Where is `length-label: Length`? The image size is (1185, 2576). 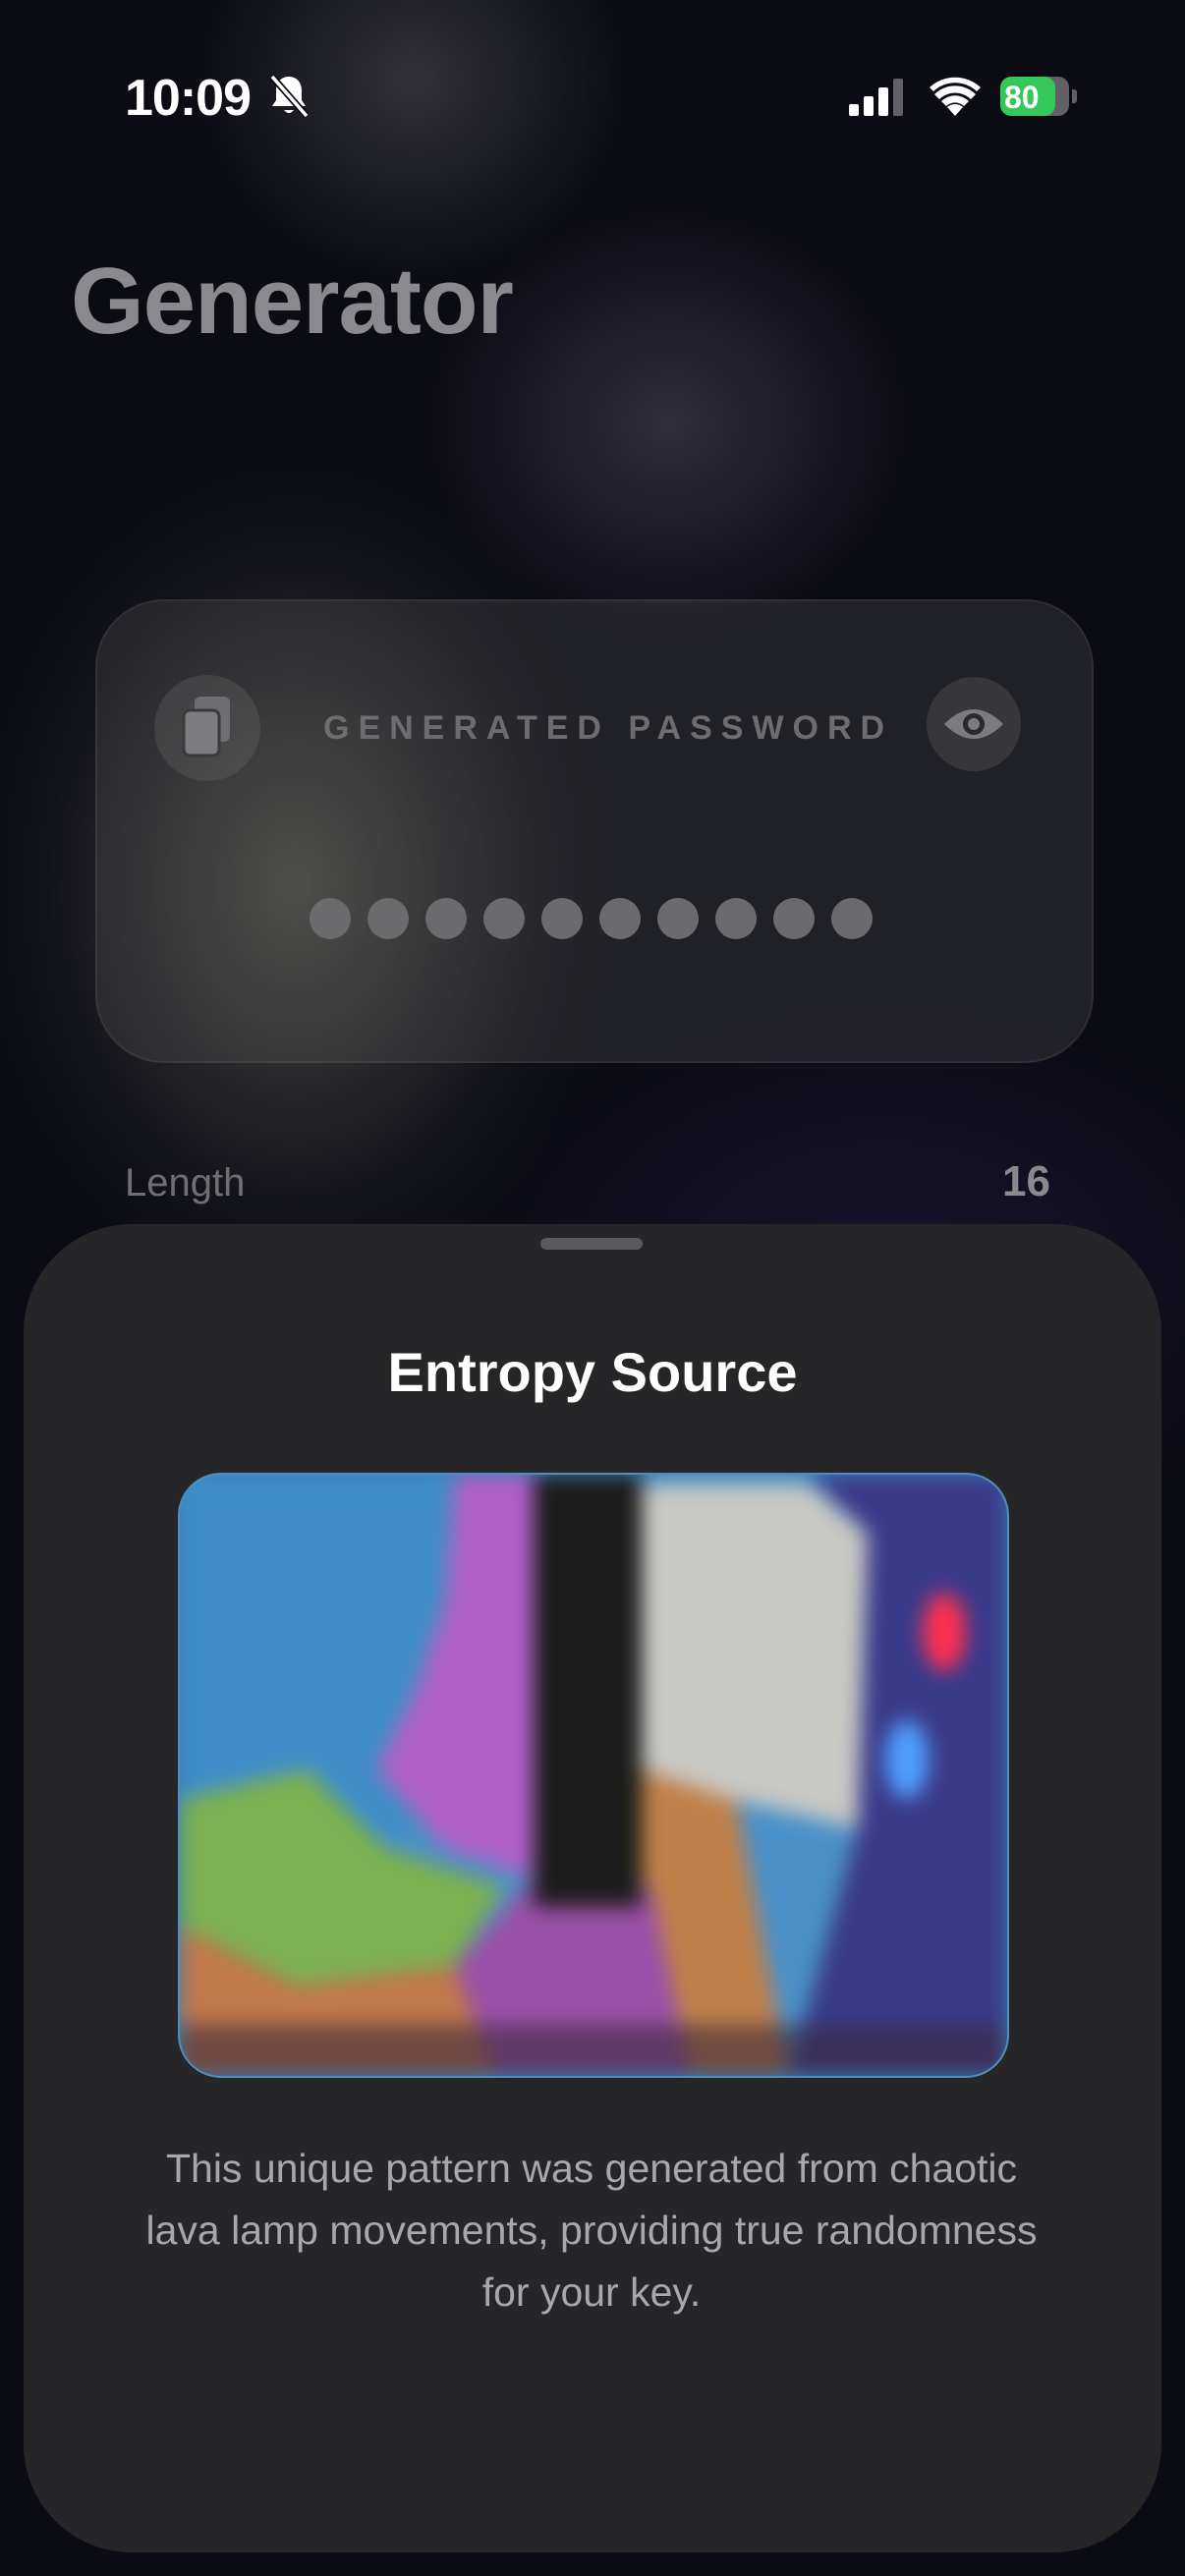
length-label: Length is located at coordinates (185, 1182).